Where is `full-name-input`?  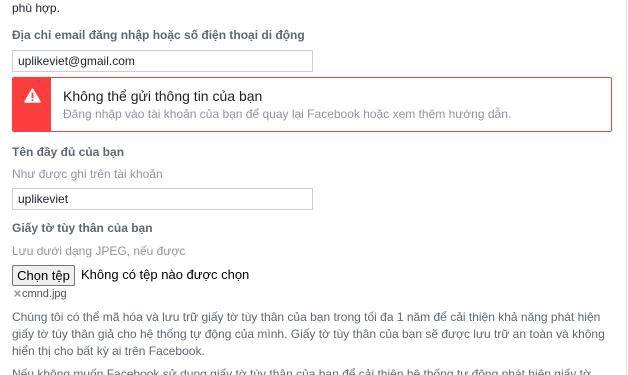 full-name-input is located at coordinates (162, 199).